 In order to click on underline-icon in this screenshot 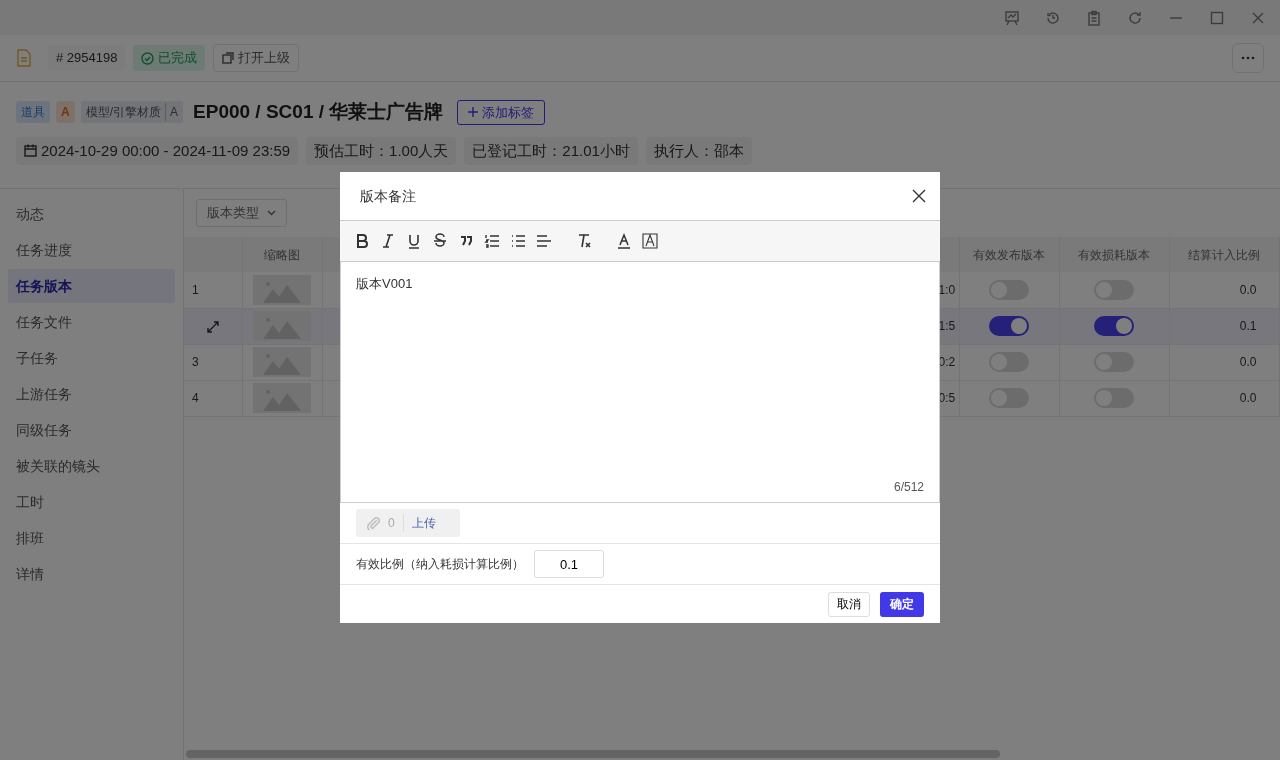, I will do `click(414, 241)`.